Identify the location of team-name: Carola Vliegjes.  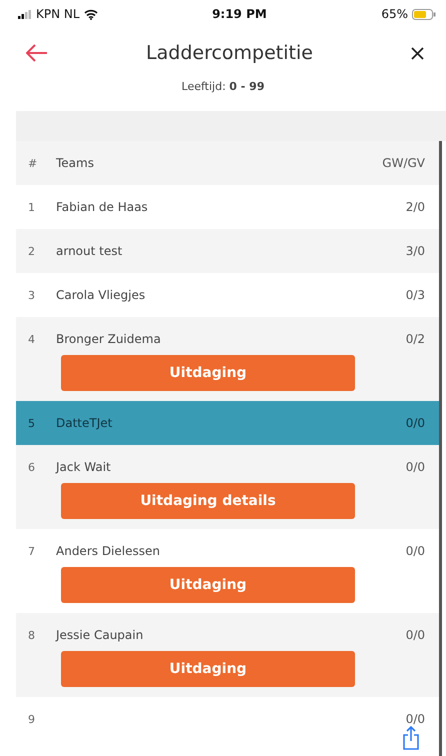
(101, 295).